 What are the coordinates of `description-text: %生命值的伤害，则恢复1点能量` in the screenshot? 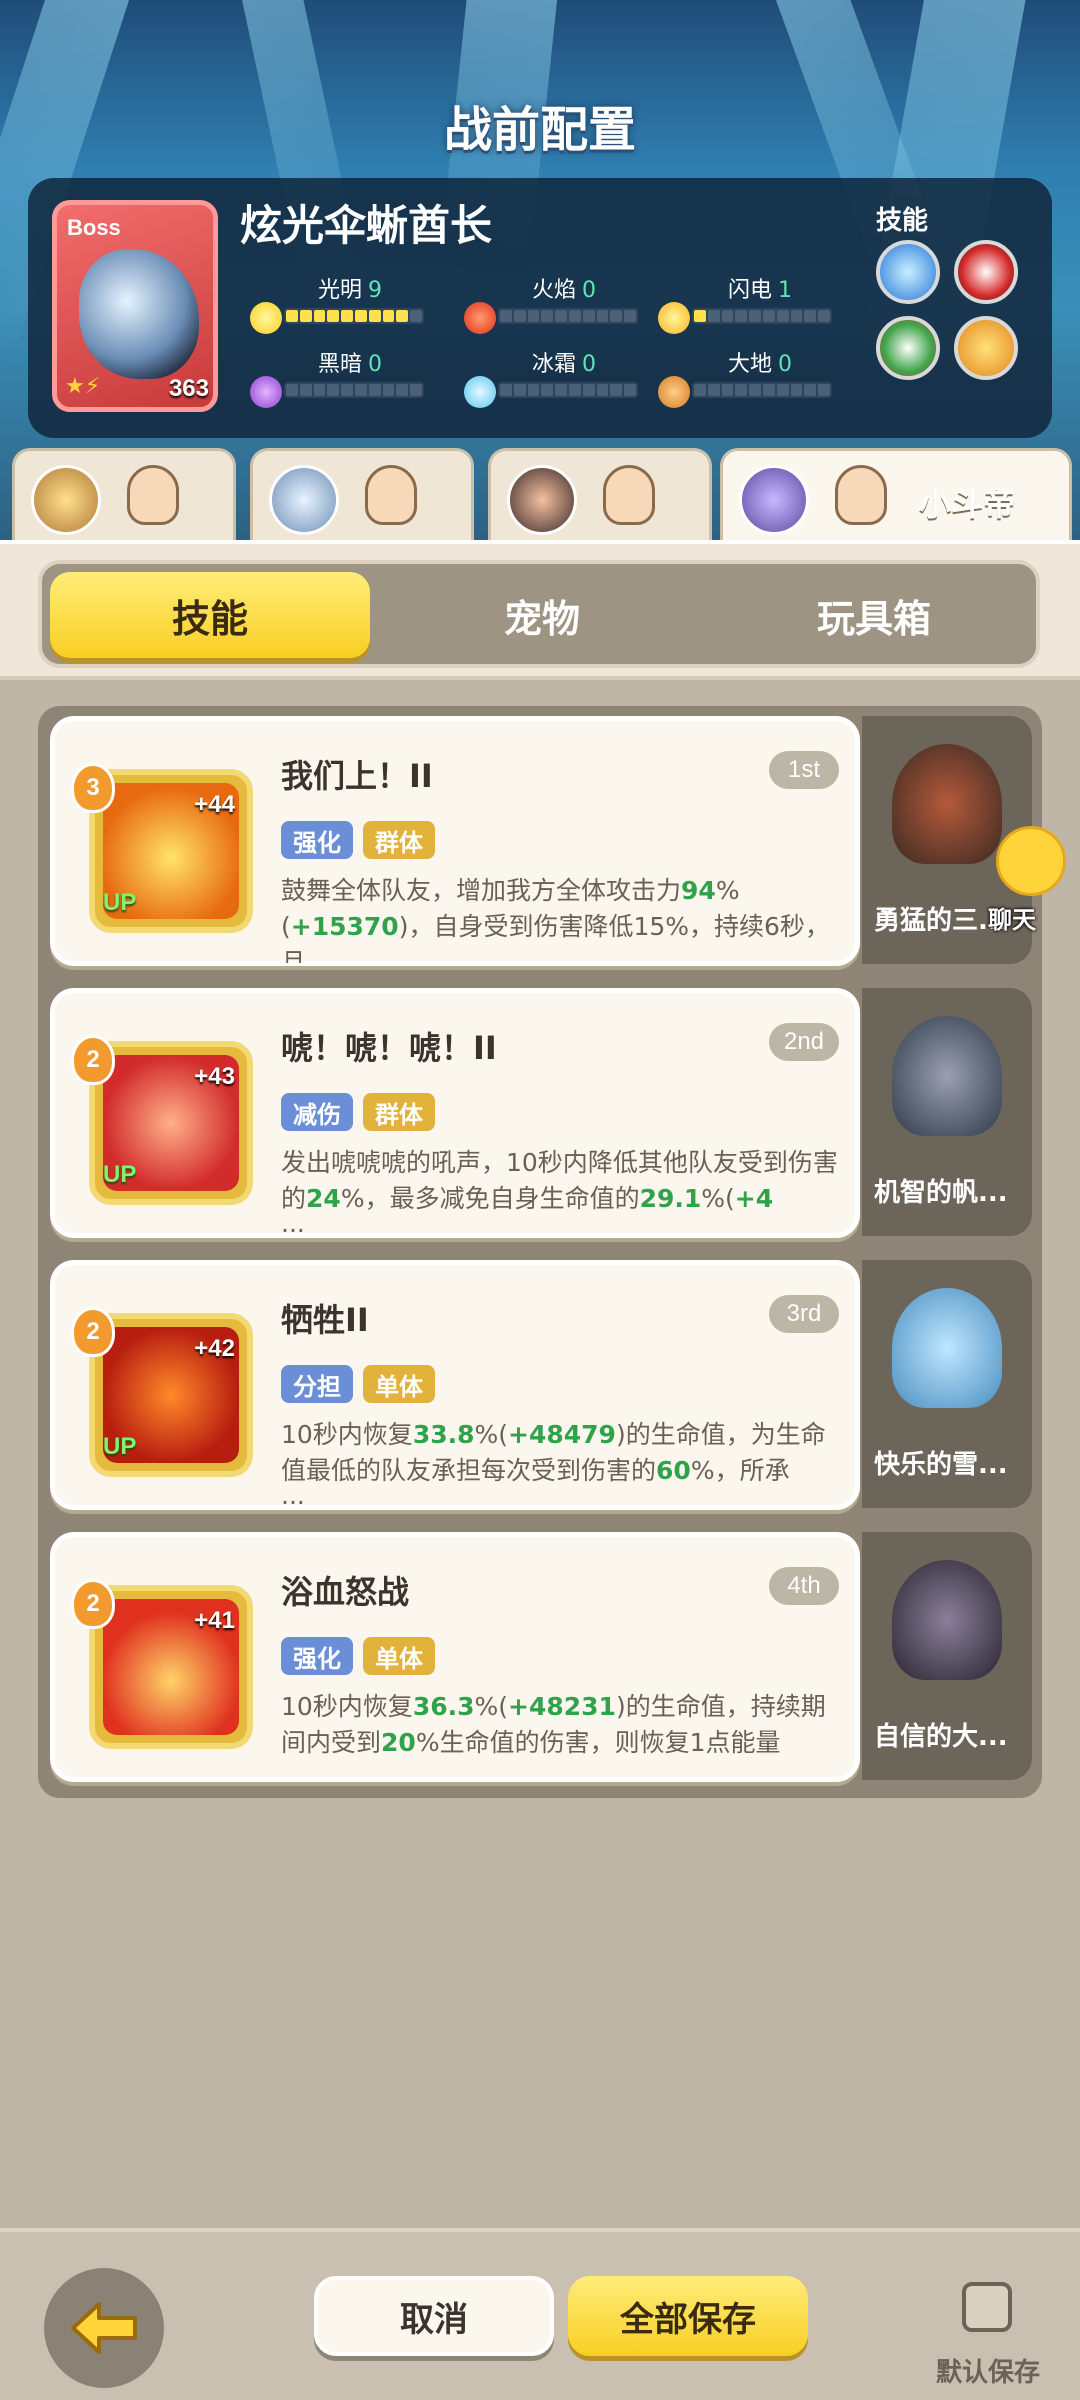 It's located at (598, 1742).